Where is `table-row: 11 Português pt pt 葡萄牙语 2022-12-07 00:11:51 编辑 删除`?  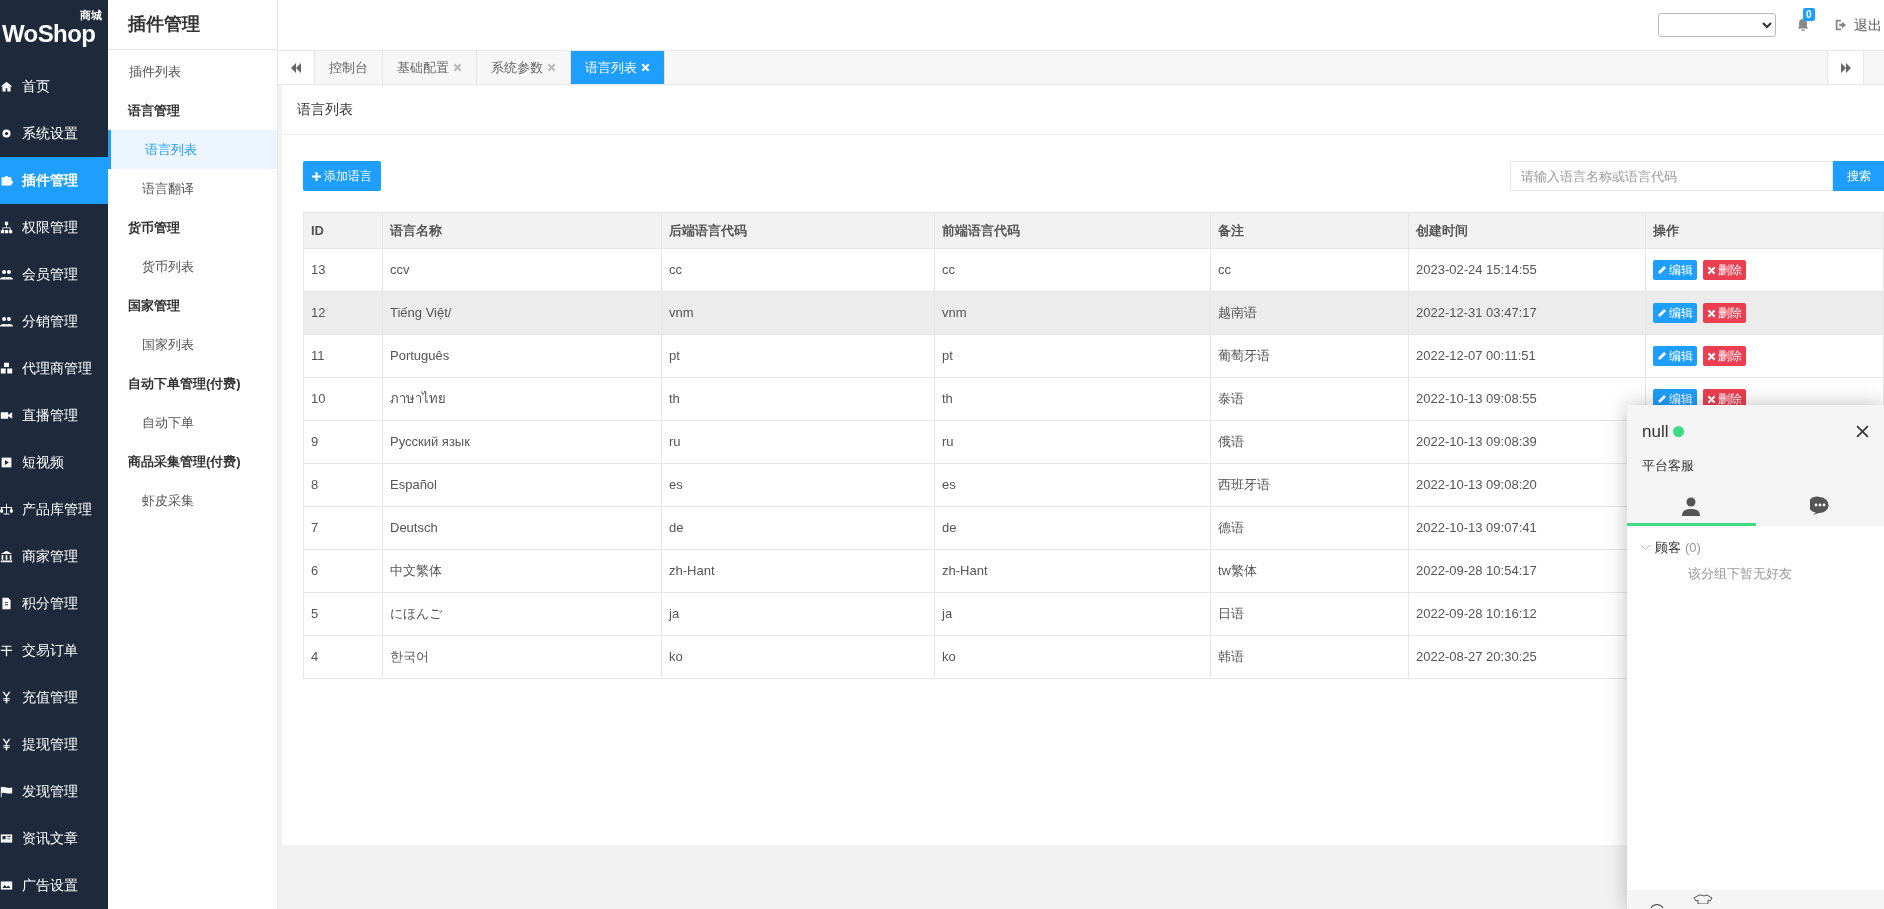 table-row: 11 Português pt pt 葡萄牙语 2022-12-07 00:11:51 编辑 删除 is located at coordinates (1093, 356).